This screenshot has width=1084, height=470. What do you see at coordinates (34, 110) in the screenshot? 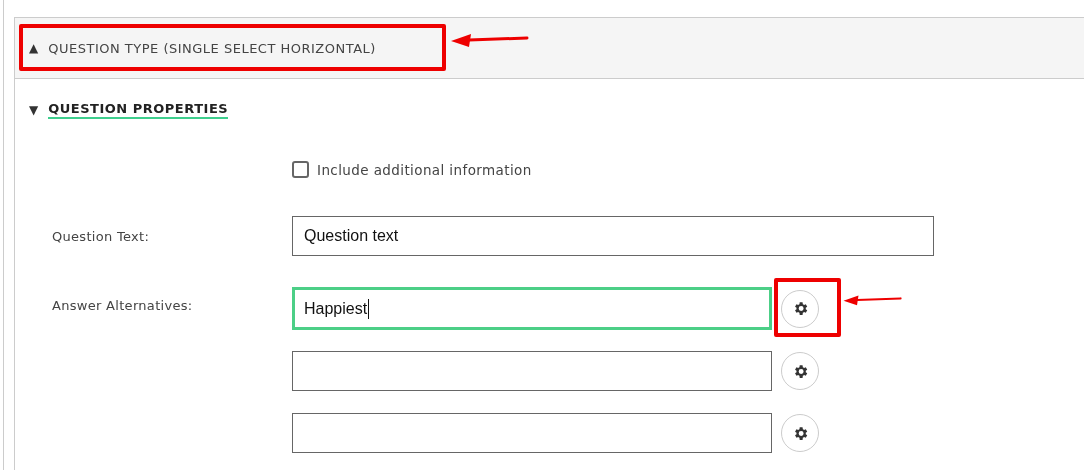
I see `expand-arrow: ▼` at bounding box center [34, 110].